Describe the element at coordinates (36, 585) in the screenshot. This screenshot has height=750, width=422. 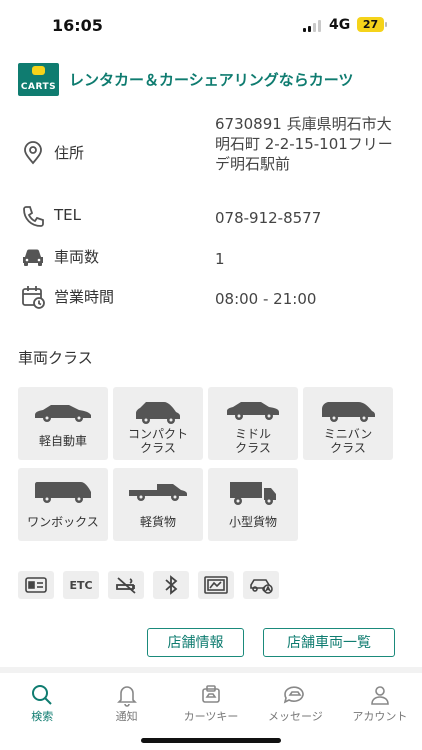
I see `card-reader-icon` at that location.